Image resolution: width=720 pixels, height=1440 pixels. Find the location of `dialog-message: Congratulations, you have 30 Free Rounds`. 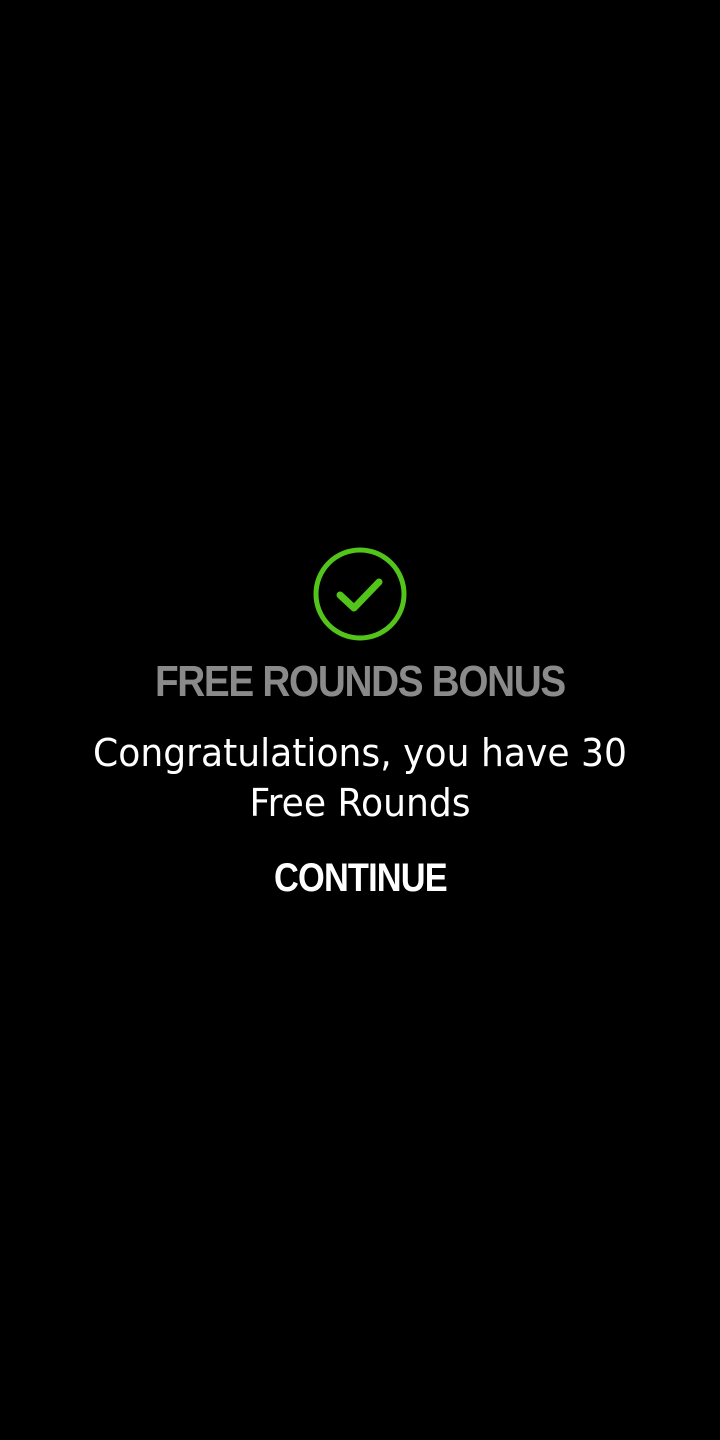

dialog-message: Congratulations, you have 30 Free Rounds is located at coordinates (360, 778).